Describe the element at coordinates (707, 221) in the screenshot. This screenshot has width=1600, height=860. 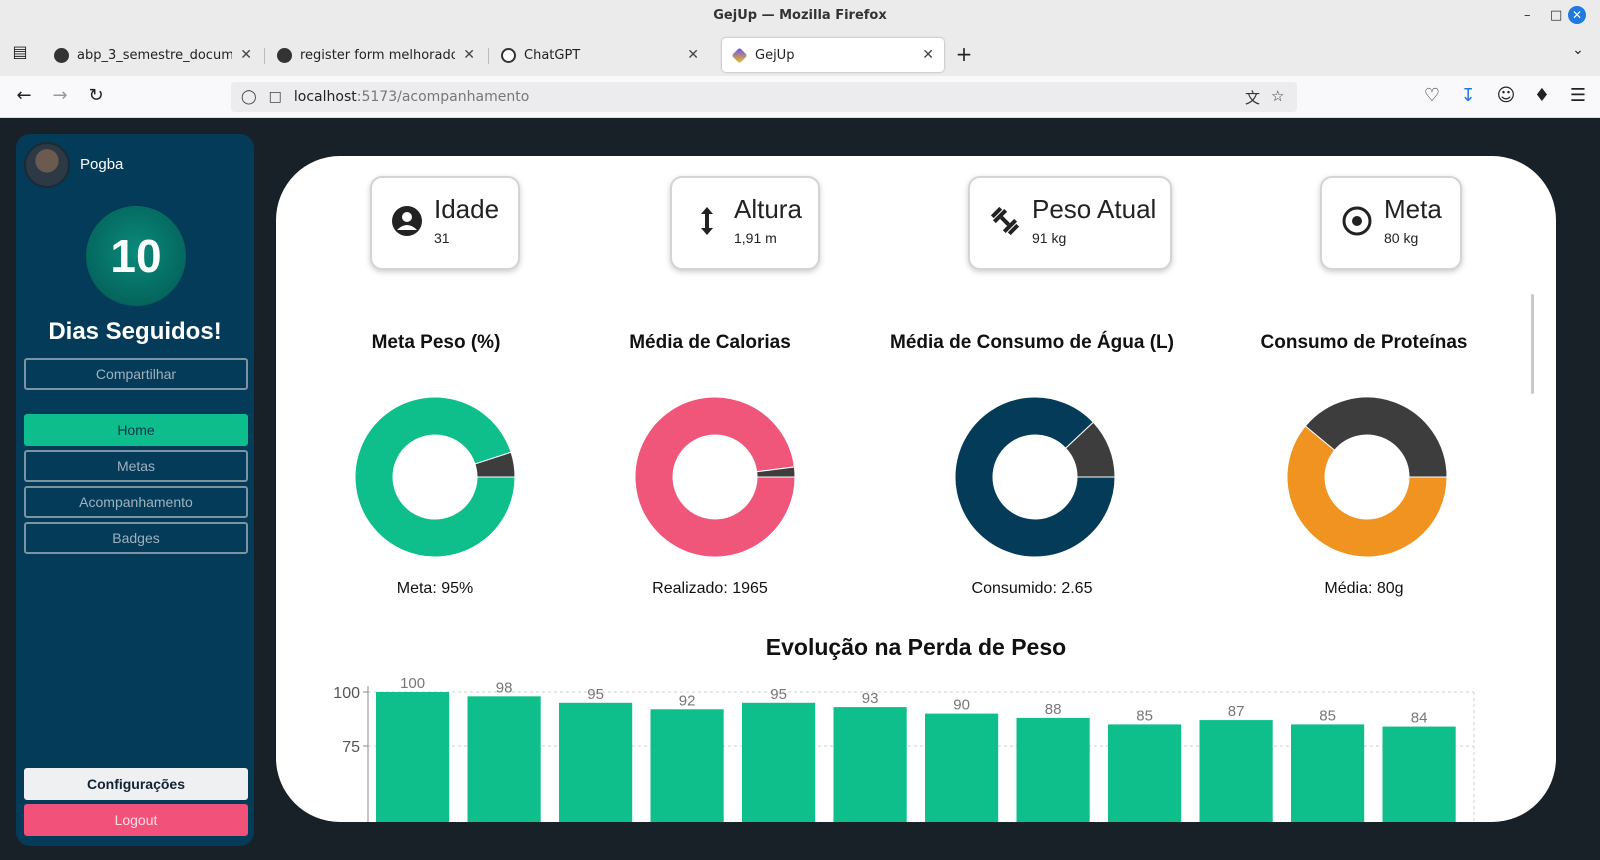
I see `height-arrow-icon` at that location.